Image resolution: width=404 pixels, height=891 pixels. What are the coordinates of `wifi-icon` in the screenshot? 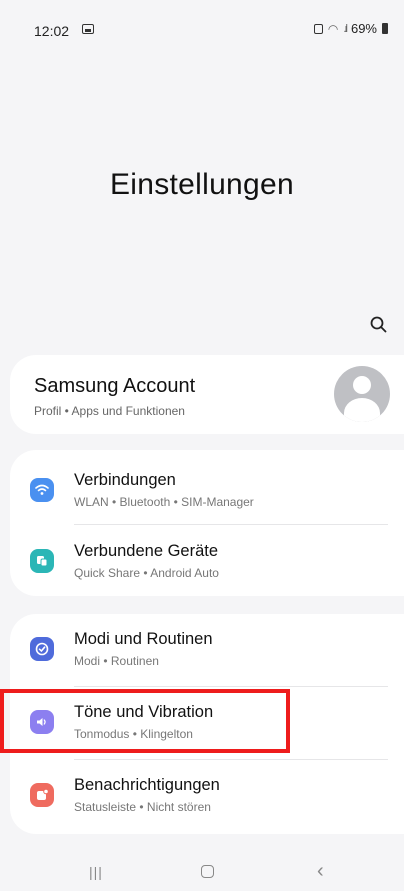 It's located at (42, 490).